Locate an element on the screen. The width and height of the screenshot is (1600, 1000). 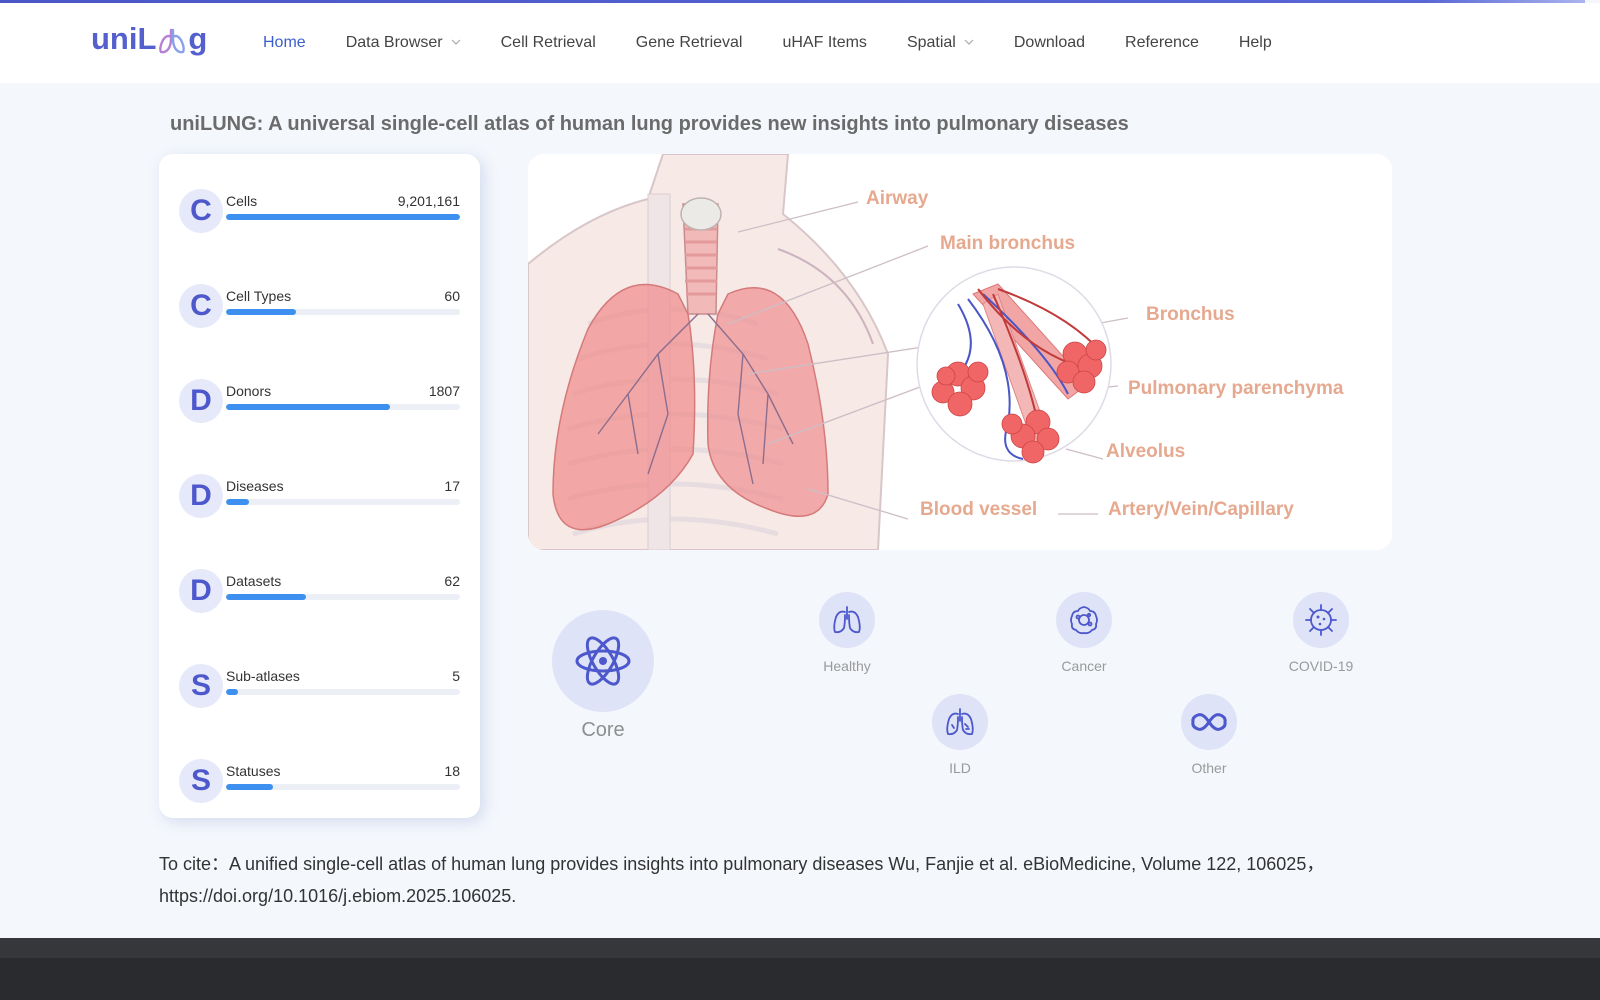
site-logo: uniL g is located at coordinates (149, 39).